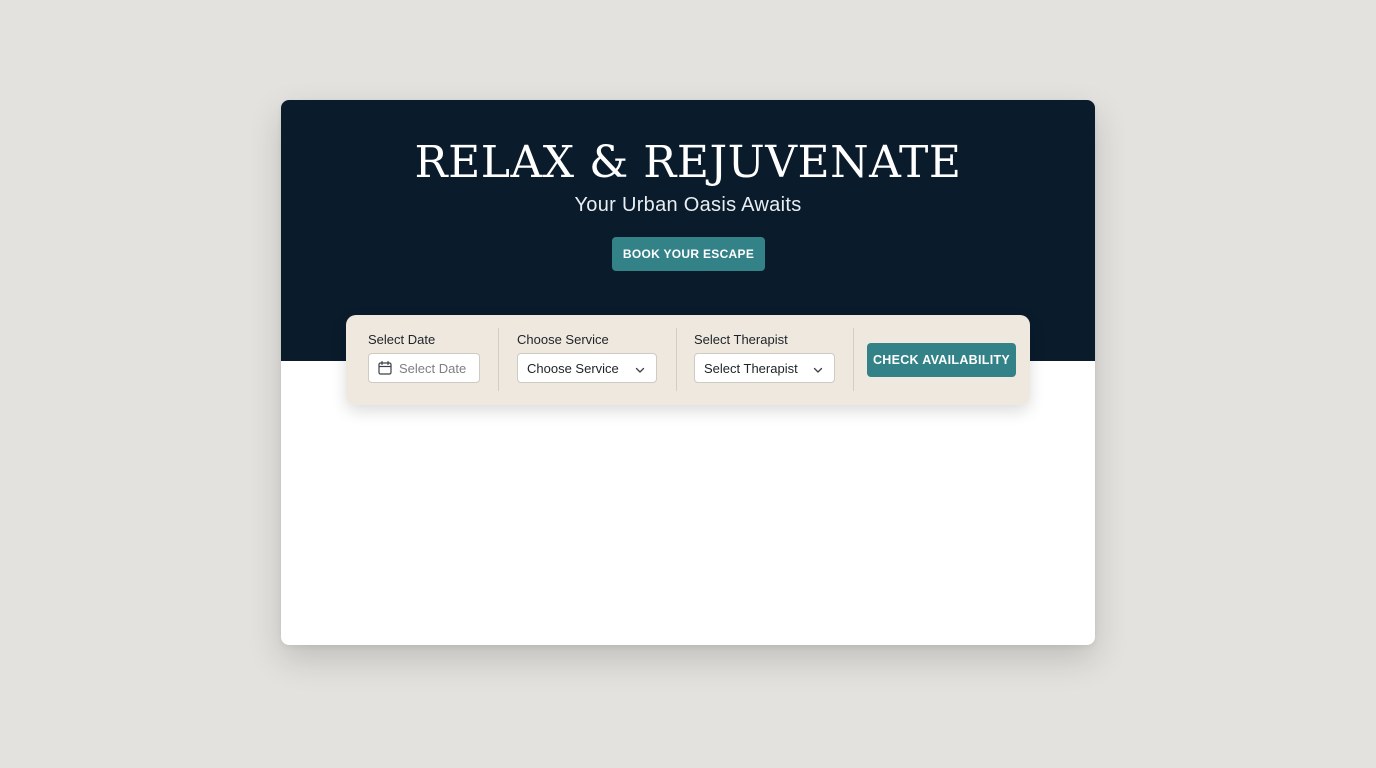  I want to click on service-field-group: Choose Service Choose Service, so click(588, 360).